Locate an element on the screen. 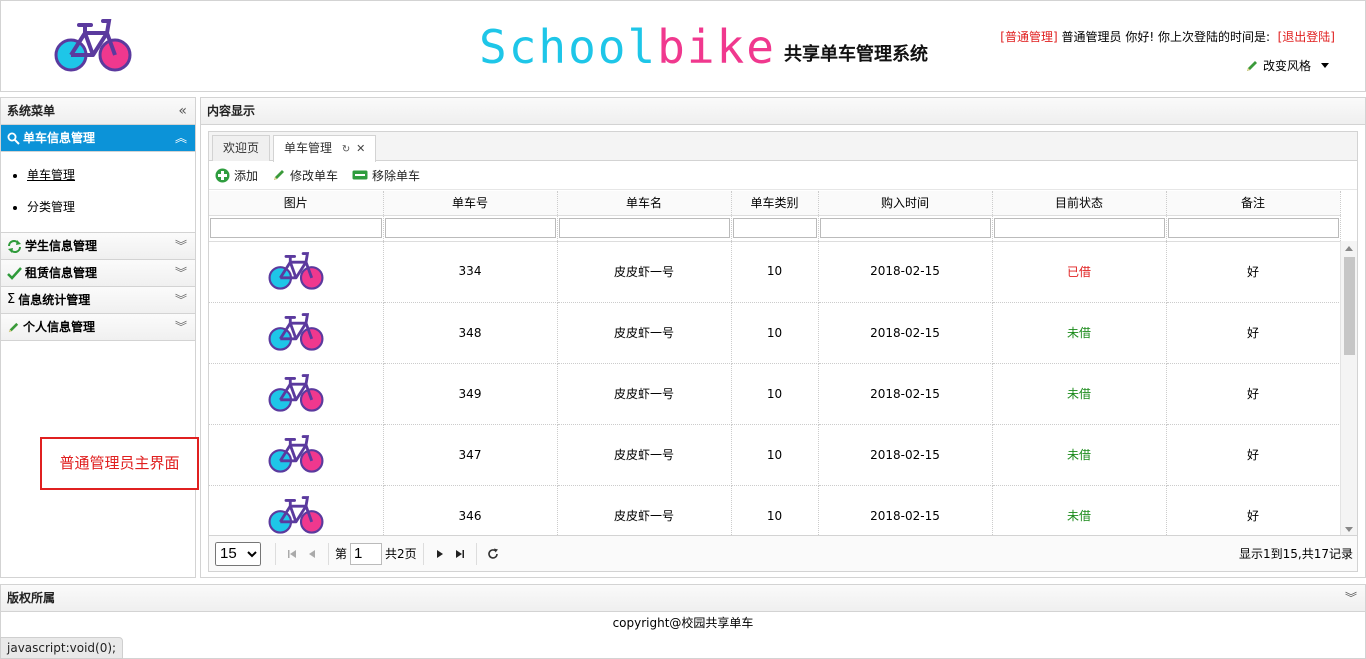  copyright-text: copyright@校园共享单车 is located at coordinates (683, 623).